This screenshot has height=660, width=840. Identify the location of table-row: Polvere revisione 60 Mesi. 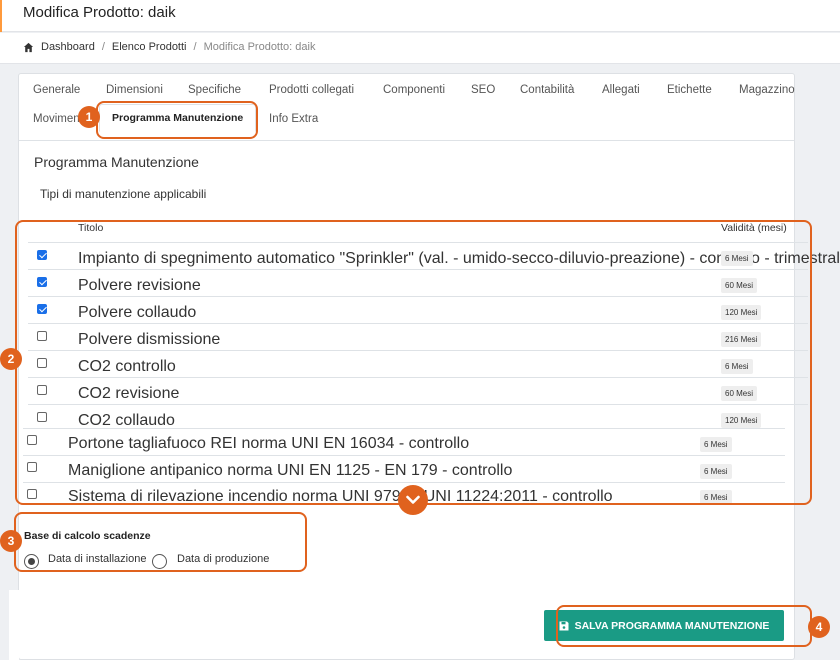
(418, 282).